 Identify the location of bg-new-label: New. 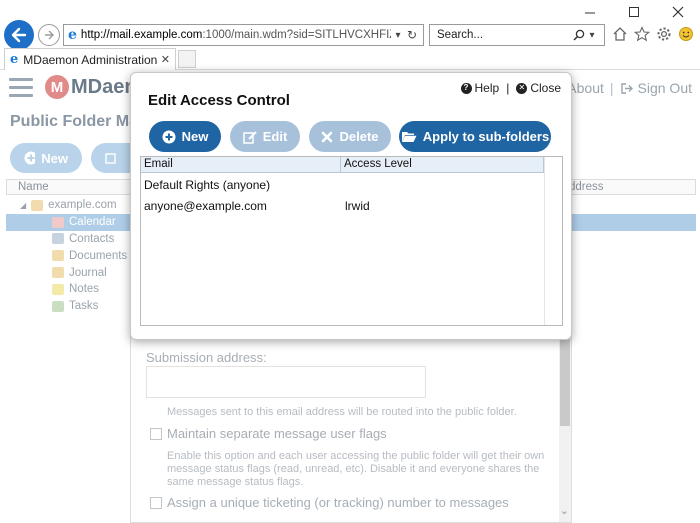
(54, 158).